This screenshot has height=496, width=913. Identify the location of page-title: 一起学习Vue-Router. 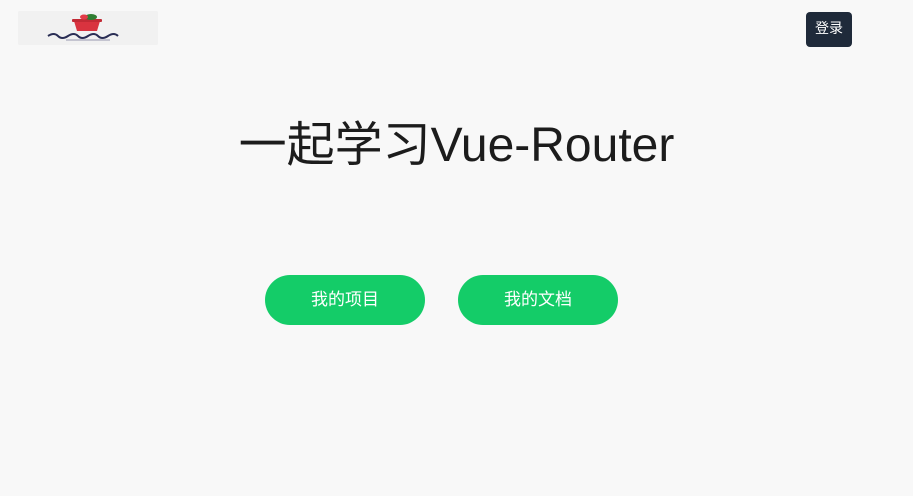
(456, 145).